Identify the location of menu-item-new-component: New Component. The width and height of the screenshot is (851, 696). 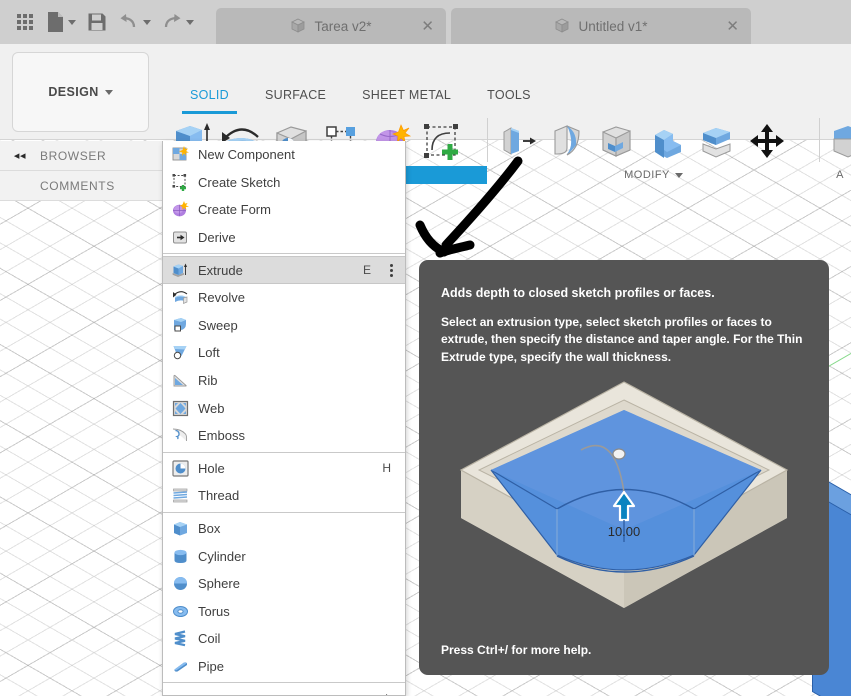
(284, 155).